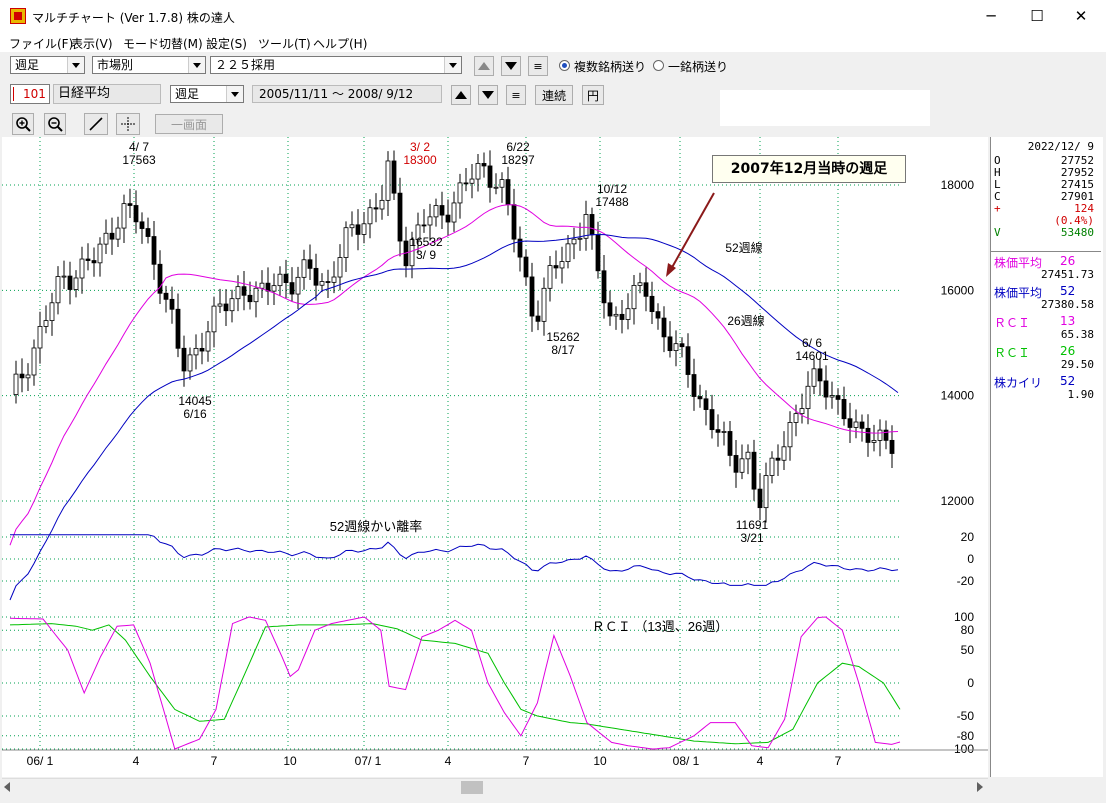 Image resolution: width=1106 pixels, height=803 pixels. What do you see at coordinates (226, 43) in the screenshot?
I see `menu-settings: 設定(S)` at bounding box center [226, 43].